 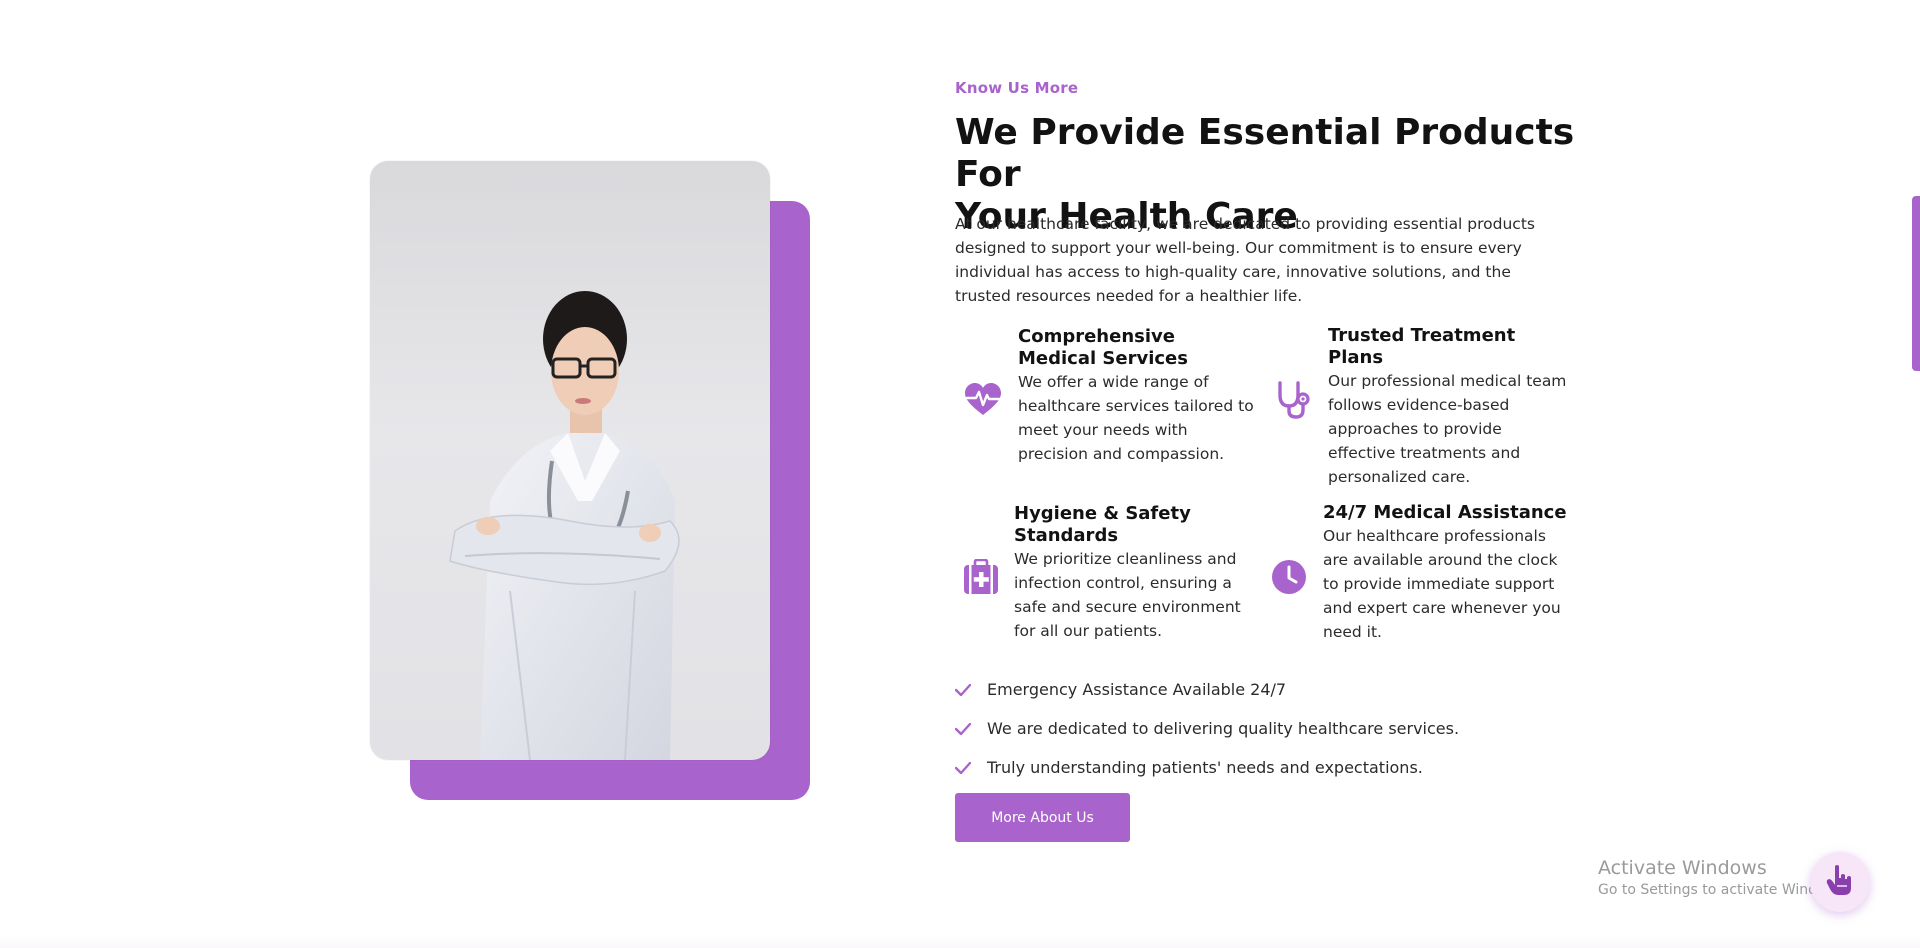 What do you see at coordinates (1017, 88) in the screenshot?
I see `section-eyebrow: Know Us More` at bounding box center [1017, 88].